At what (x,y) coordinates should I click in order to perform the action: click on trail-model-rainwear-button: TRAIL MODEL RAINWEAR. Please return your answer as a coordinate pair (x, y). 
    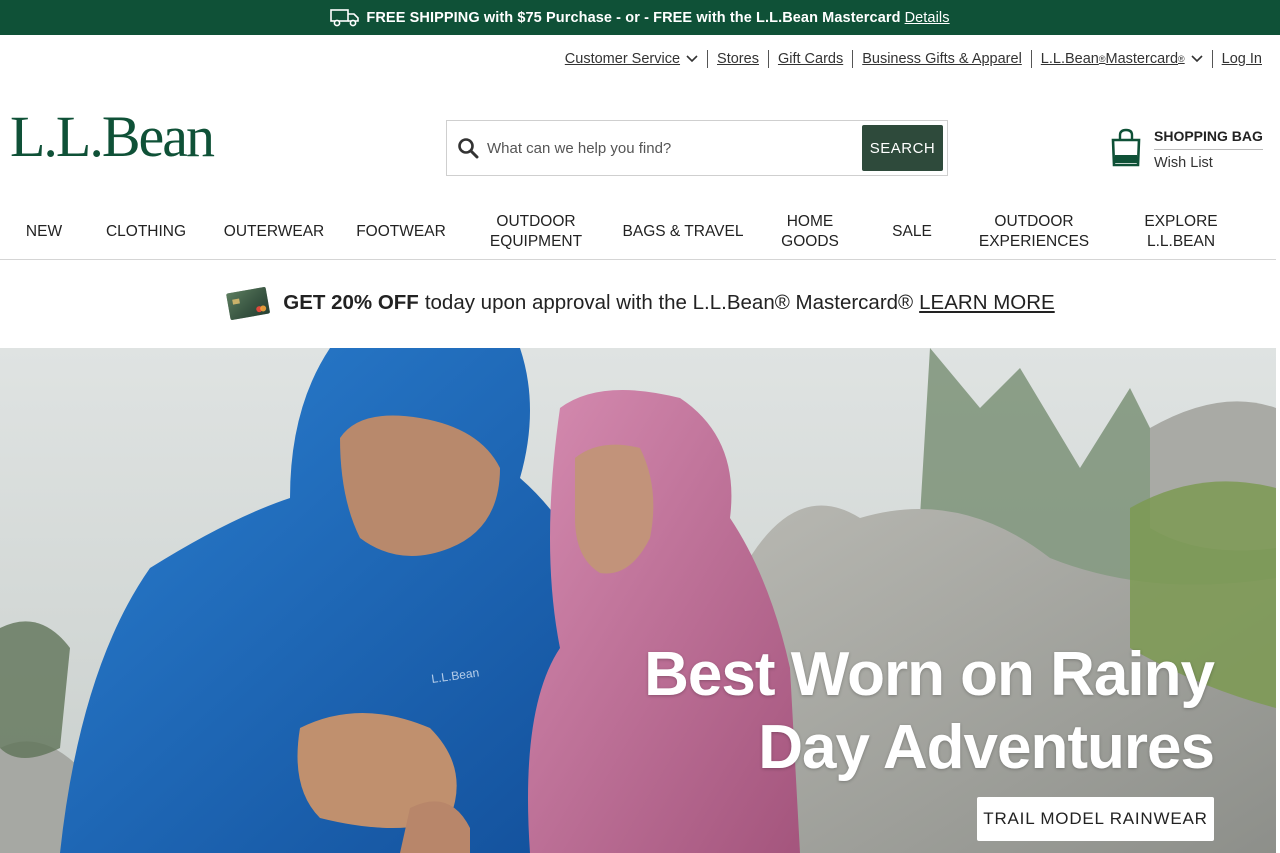
    Looking at the image, I should click on (1095, 819).